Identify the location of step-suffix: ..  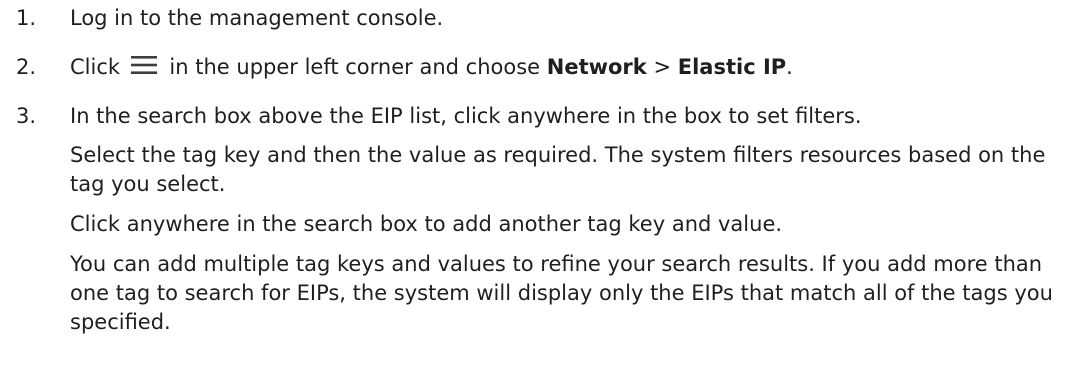
(789, 67).